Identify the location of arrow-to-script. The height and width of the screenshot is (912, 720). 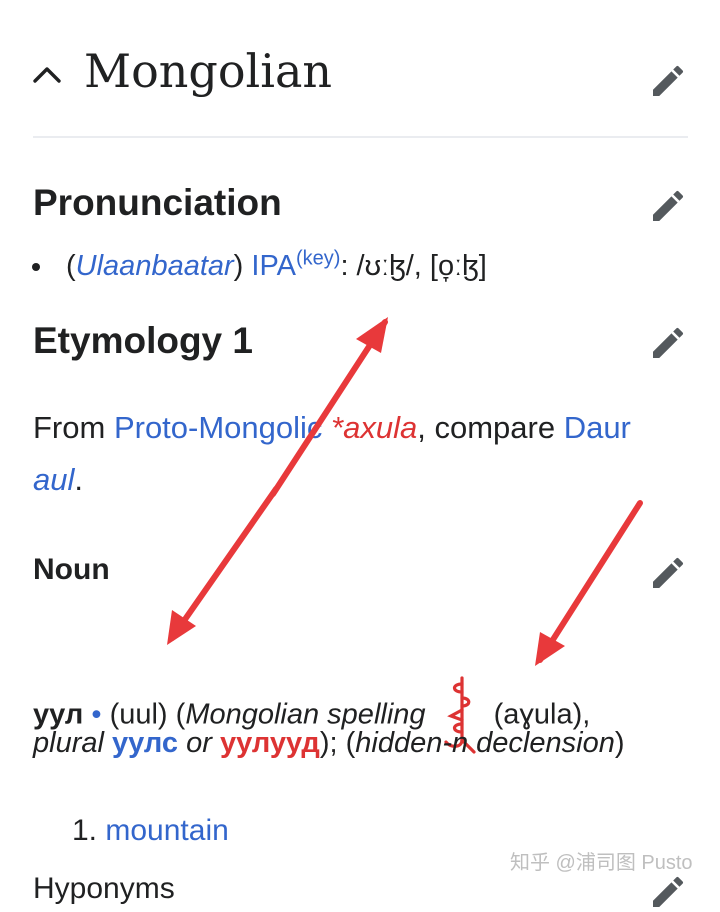
(590, 581).